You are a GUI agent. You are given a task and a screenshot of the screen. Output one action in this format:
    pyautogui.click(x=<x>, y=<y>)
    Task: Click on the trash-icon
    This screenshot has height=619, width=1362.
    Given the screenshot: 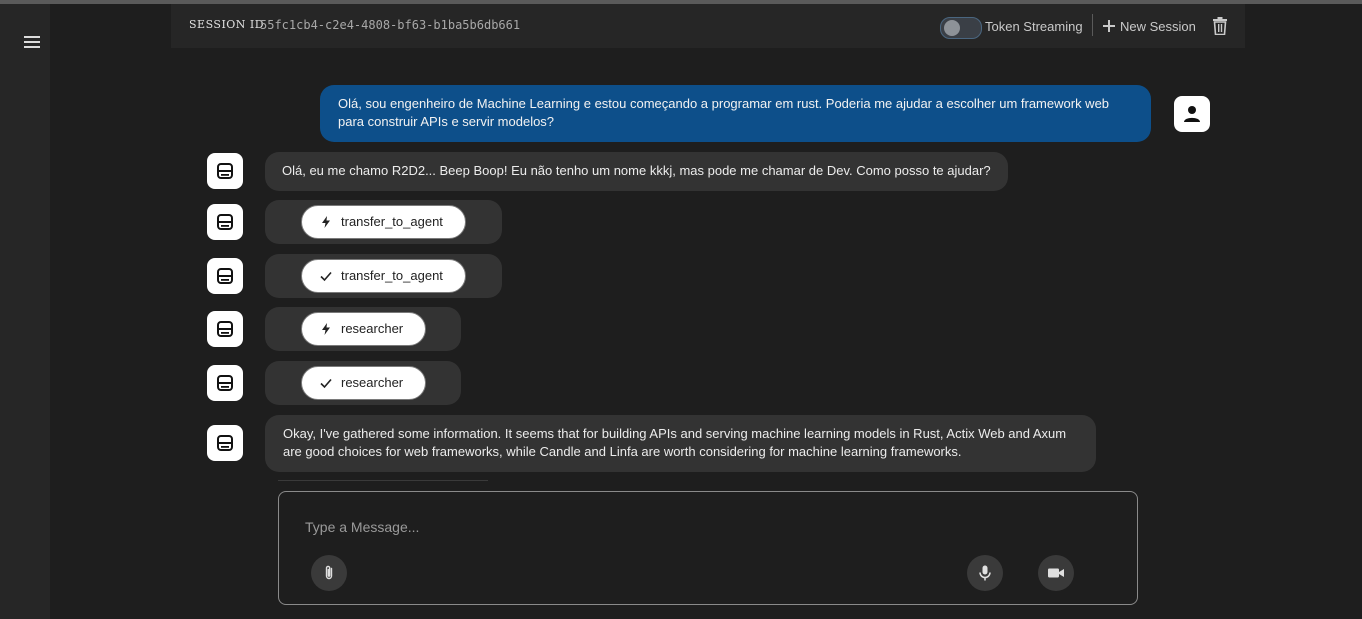 What is the action you would take?
    pyautogui.click(x=1220, y=26)
    